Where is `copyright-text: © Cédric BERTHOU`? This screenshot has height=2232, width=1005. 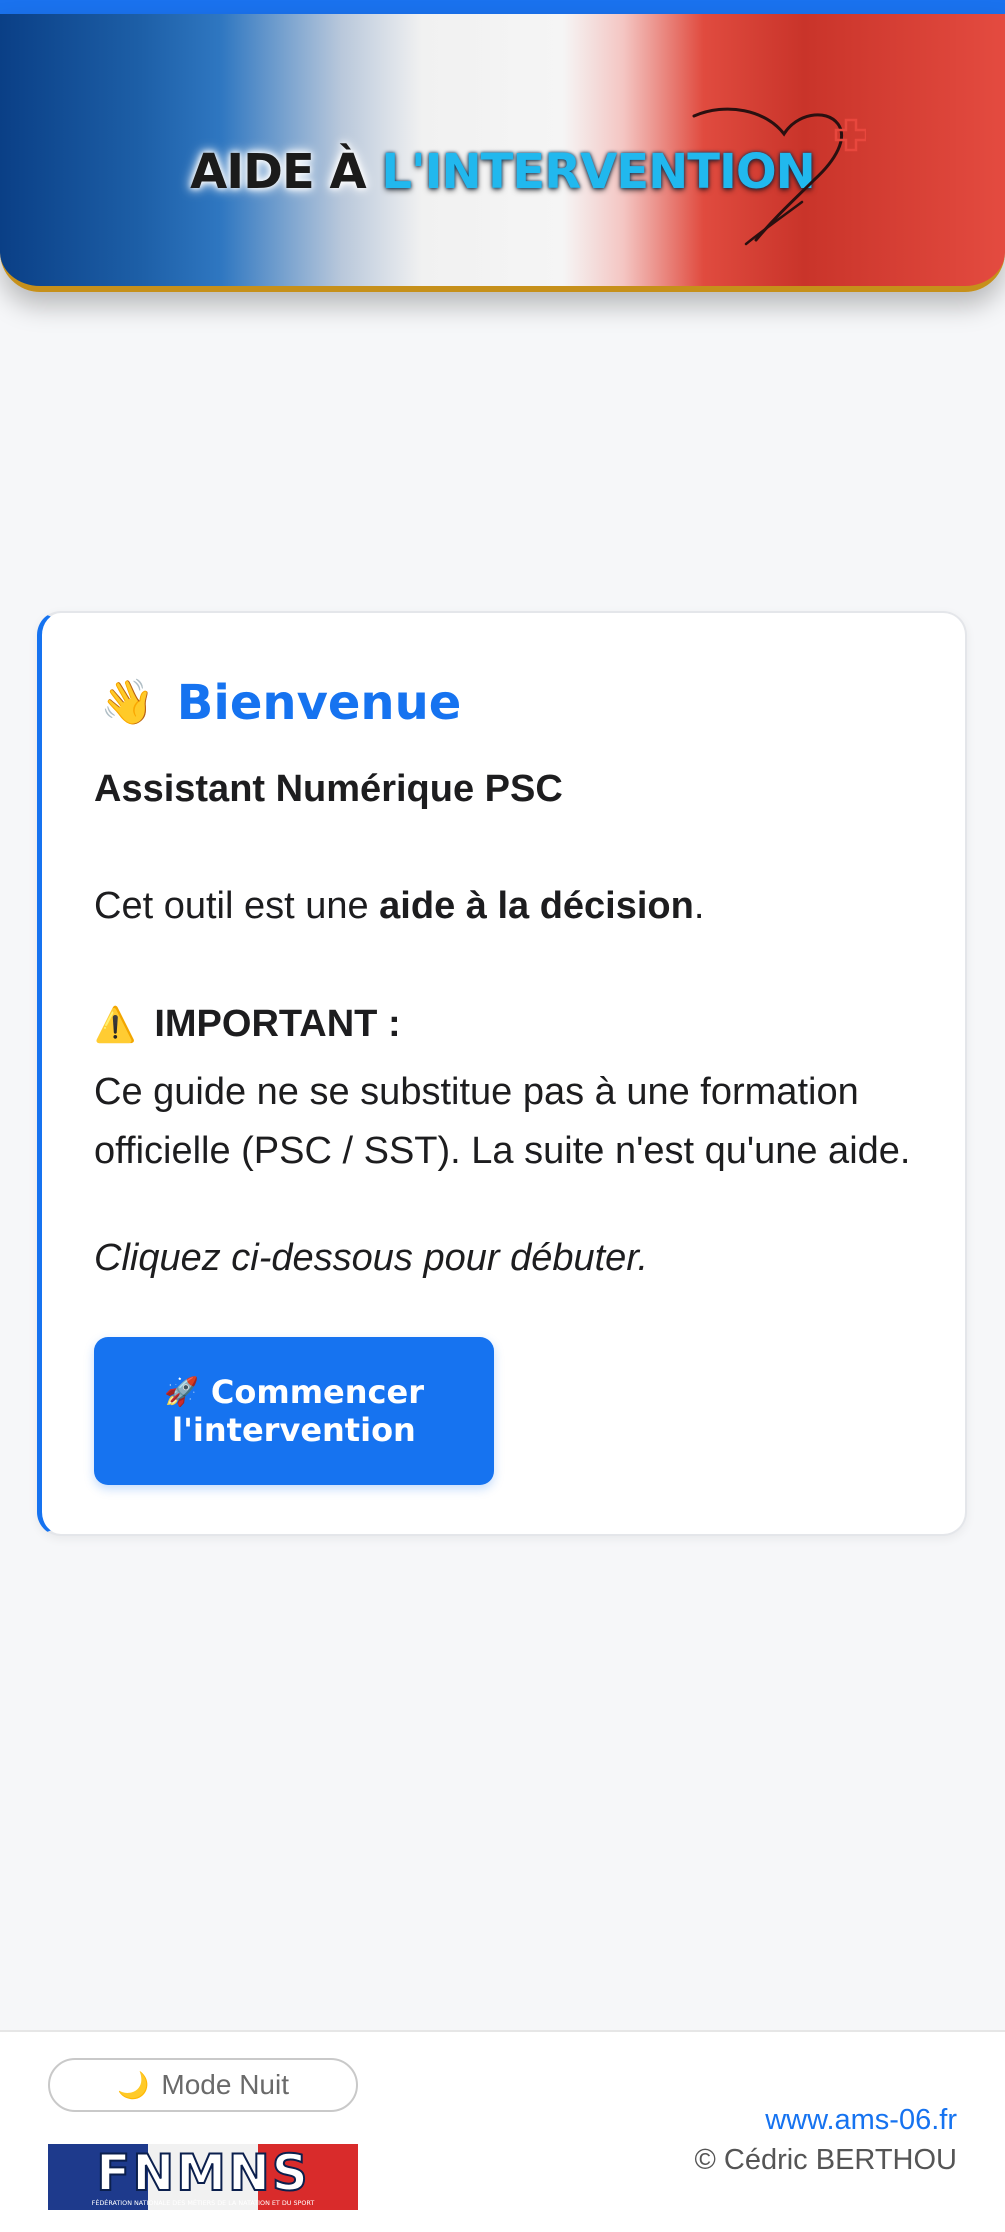 copyright-text: © Cédric BERTHOU is located at coordinates (825, 2160).